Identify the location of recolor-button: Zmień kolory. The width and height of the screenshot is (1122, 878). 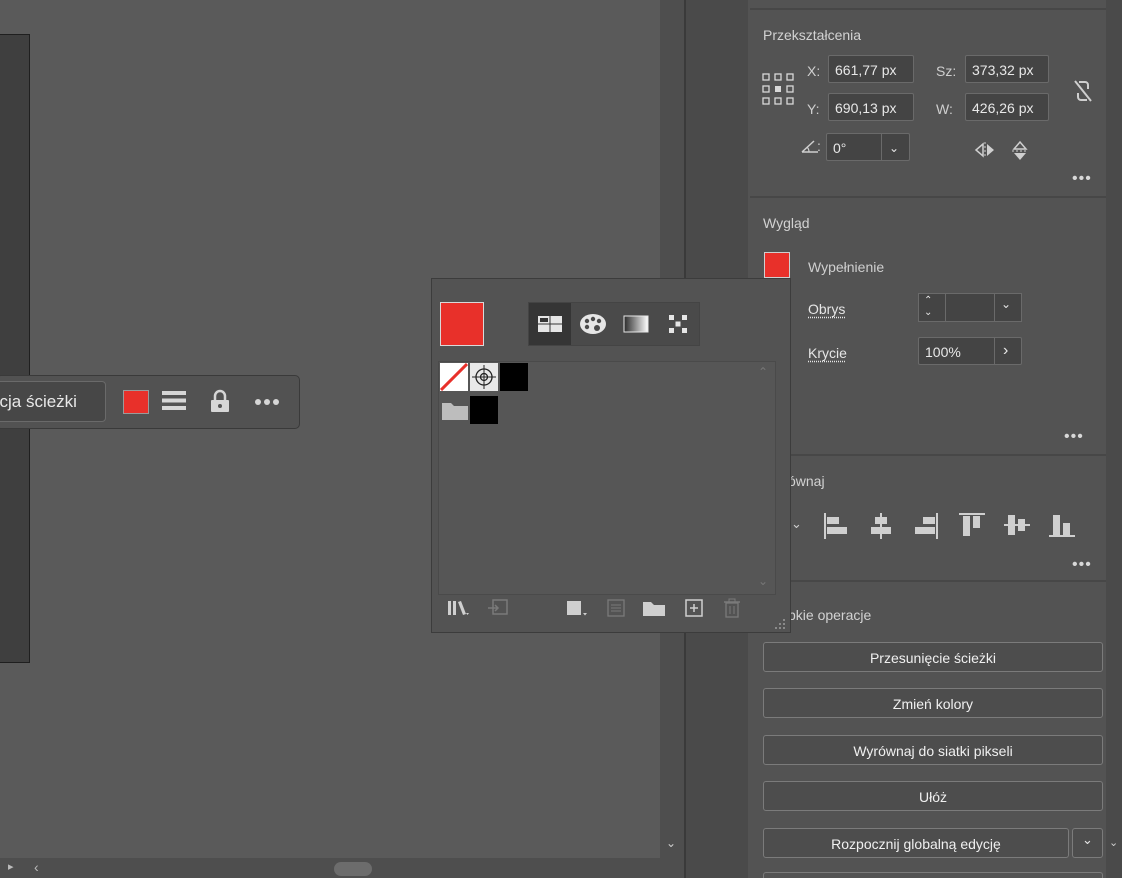
(933, 703).